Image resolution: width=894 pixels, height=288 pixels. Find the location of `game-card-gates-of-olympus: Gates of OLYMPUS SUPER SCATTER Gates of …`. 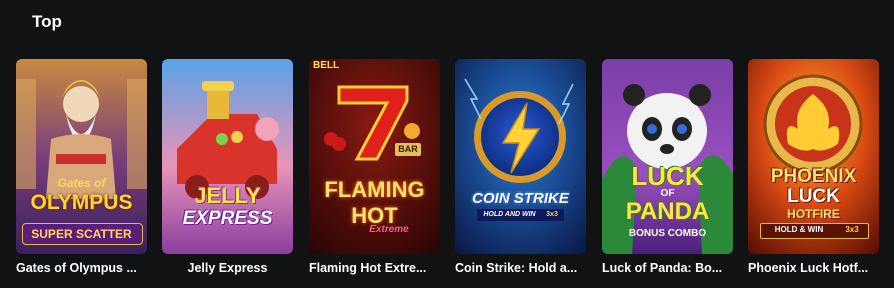

game-card-gates-of-olympus: Gates of OLYMPUS SUPER SCATTER Gates of … is located at coordinates (81, 170).